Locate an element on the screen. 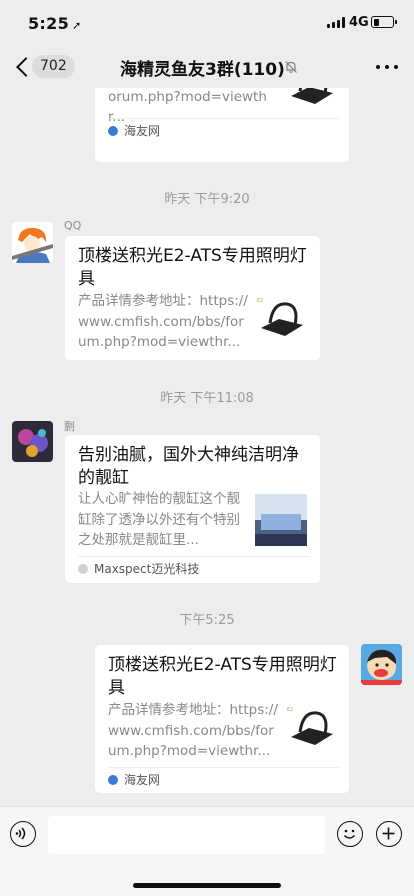 This screenshot has height=896, width=414. emoji-icon is located at coordinates (350, 834).